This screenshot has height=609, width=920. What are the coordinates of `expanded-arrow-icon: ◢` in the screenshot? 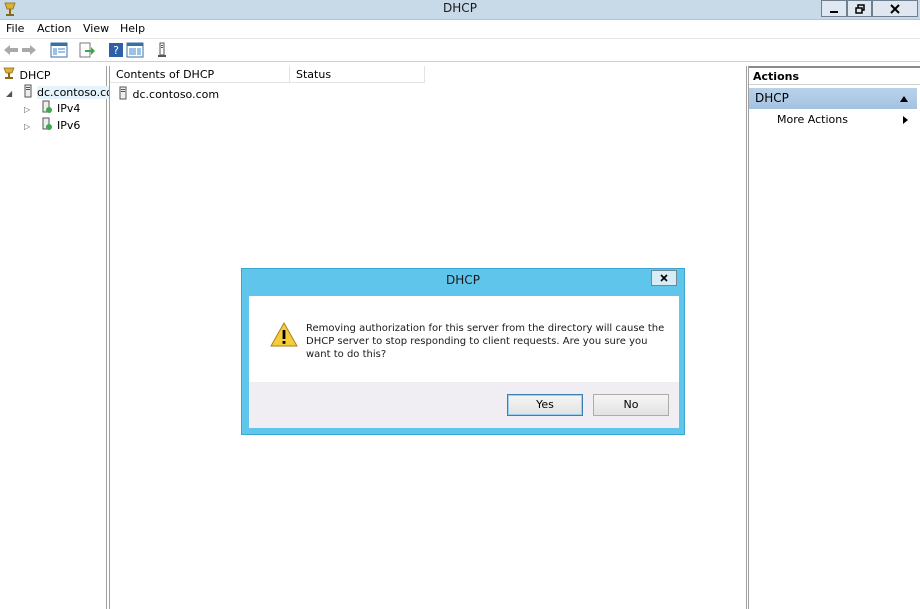 It's located at (12, 93).